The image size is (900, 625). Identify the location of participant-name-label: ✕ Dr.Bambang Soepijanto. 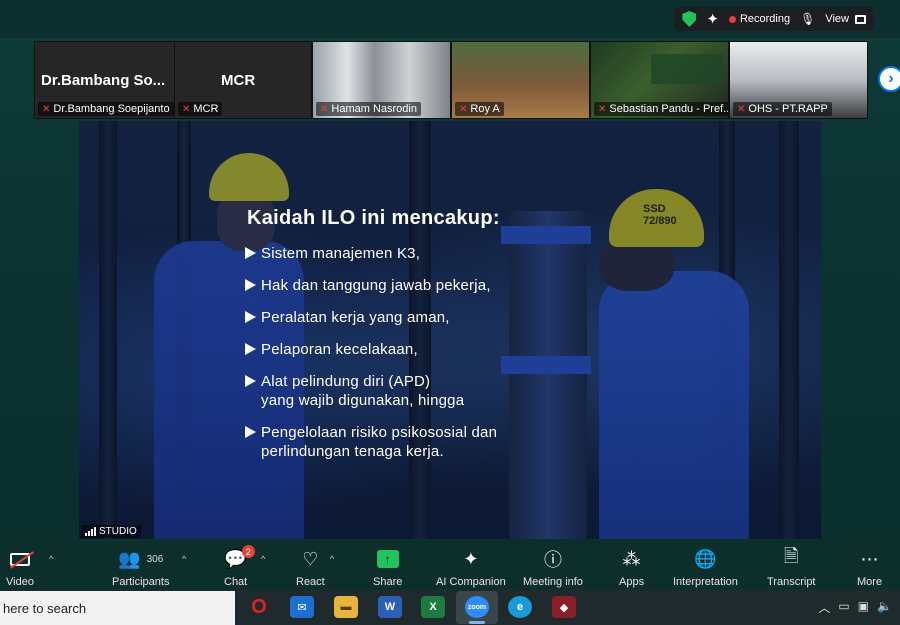
(106, 109).